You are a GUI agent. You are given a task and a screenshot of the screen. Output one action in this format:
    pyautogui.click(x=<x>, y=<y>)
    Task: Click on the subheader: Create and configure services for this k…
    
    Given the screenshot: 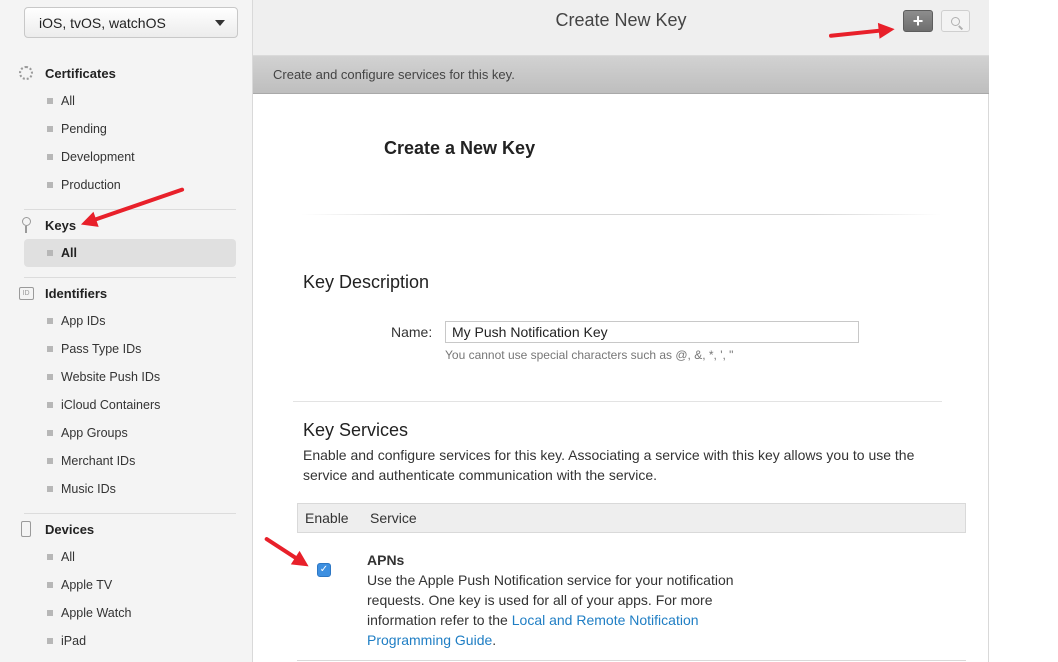 What is the action you would take?
    pyautogui.click(x=621, y=75)
    